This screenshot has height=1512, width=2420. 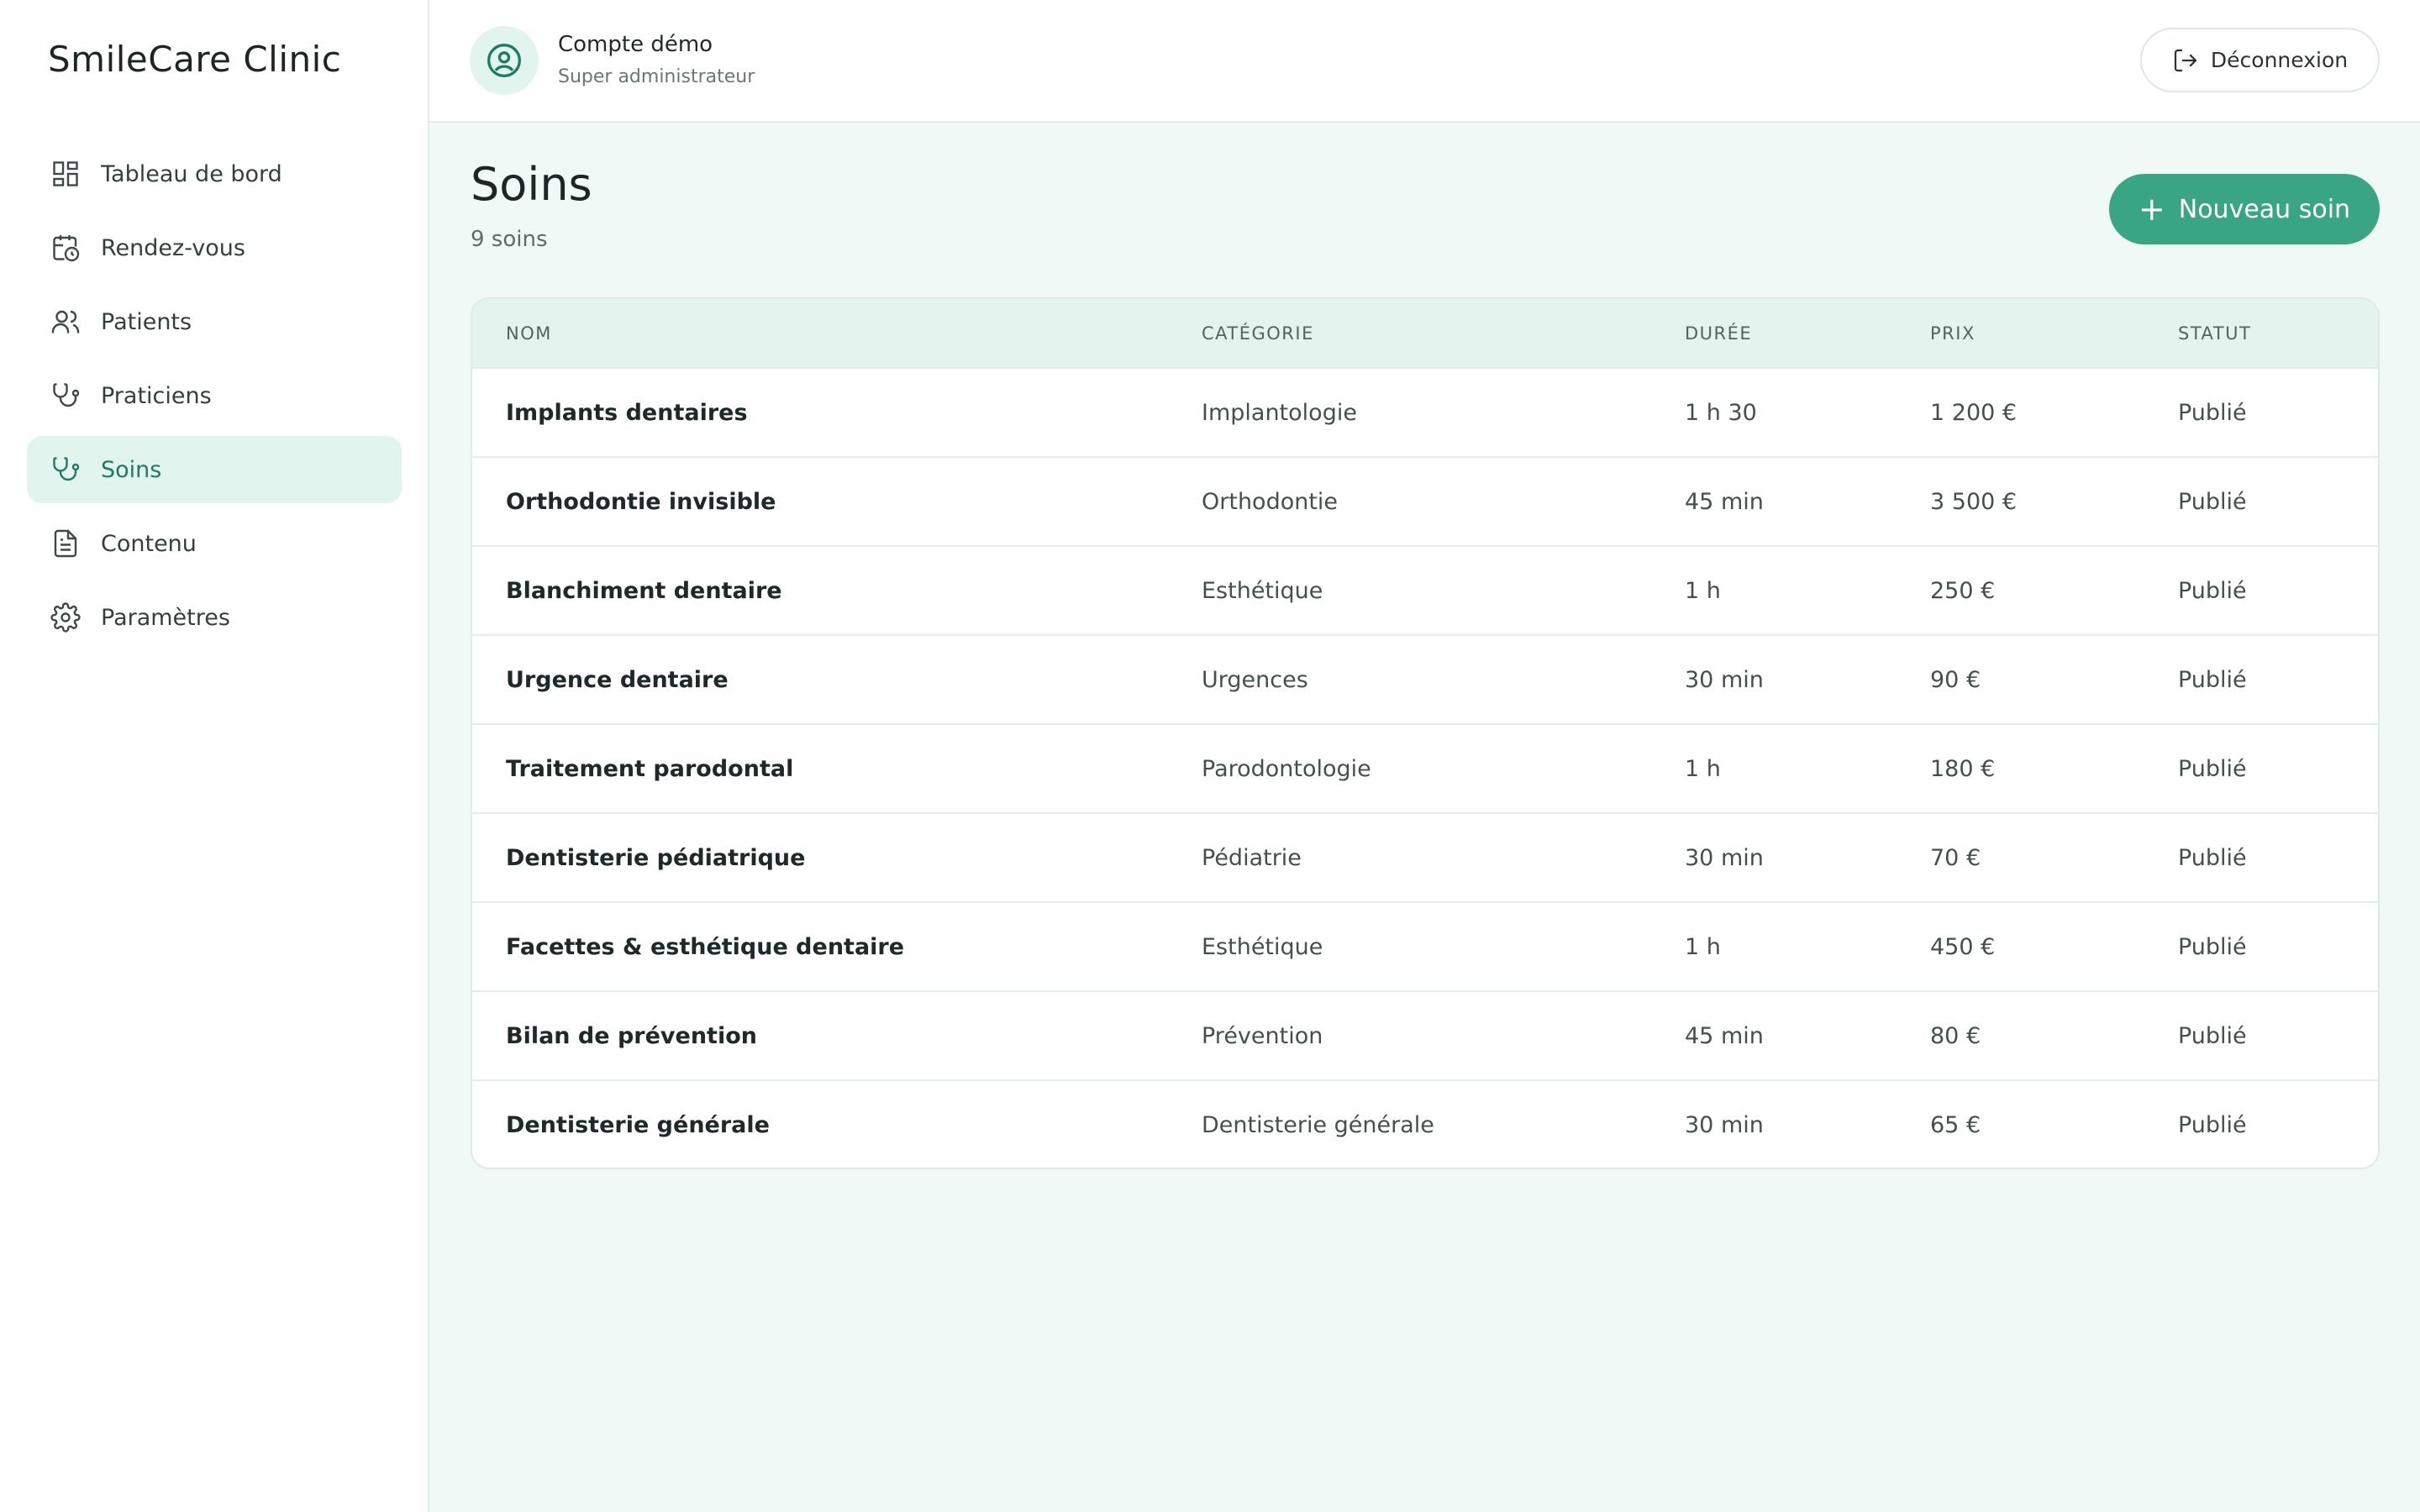 I want to click on sidebar-item-practitioners: Praticiens, so click(x=214, y=395).